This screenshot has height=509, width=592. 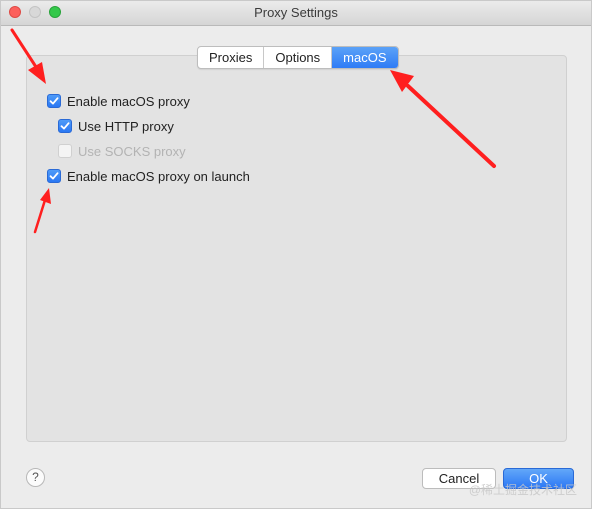 What do you see at coordinates (522, 490) in the screenshot?
I see `watermark-text: @稀土掘金技术社区` at bounding box center [522, 490].